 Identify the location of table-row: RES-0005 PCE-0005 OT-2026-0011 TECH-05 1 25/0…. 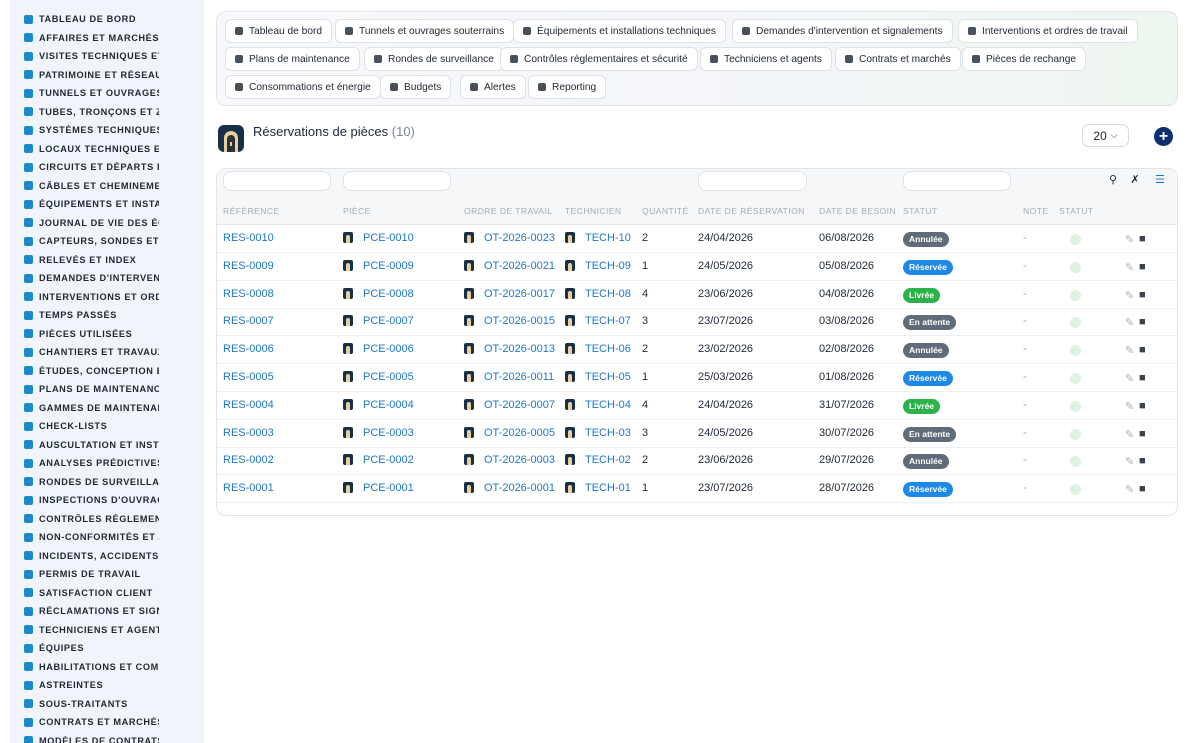
(697, 378).